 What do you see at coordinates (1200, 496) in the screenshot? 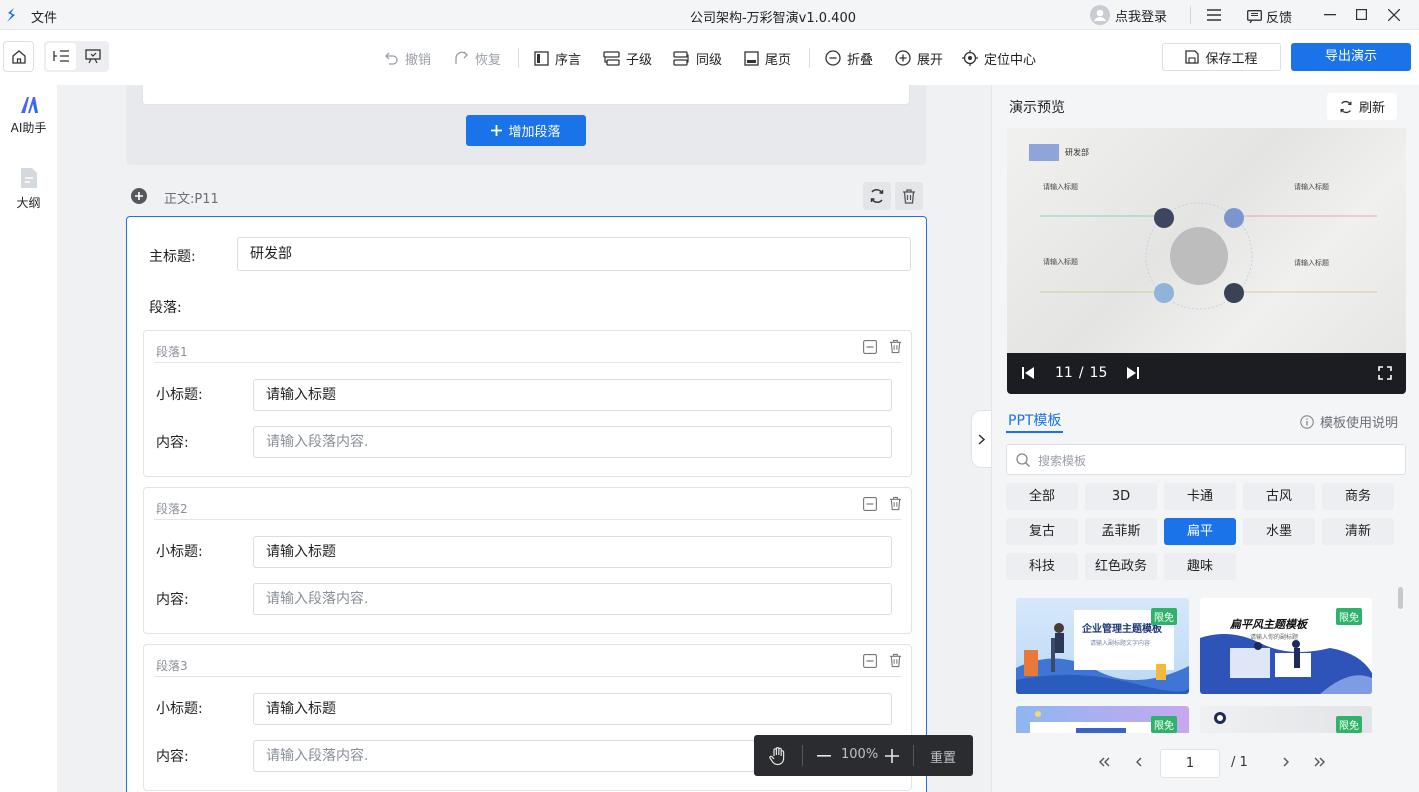
I see `category-chip: 卡通` at bounding box center [1200, 496].